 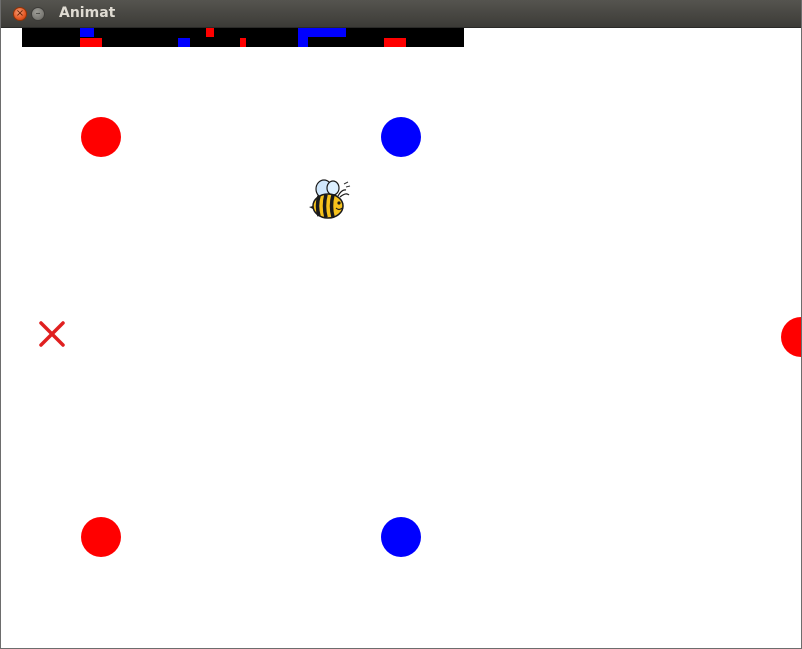 I want to click on title-bar: × – Animat, so click(x=401, y=14).